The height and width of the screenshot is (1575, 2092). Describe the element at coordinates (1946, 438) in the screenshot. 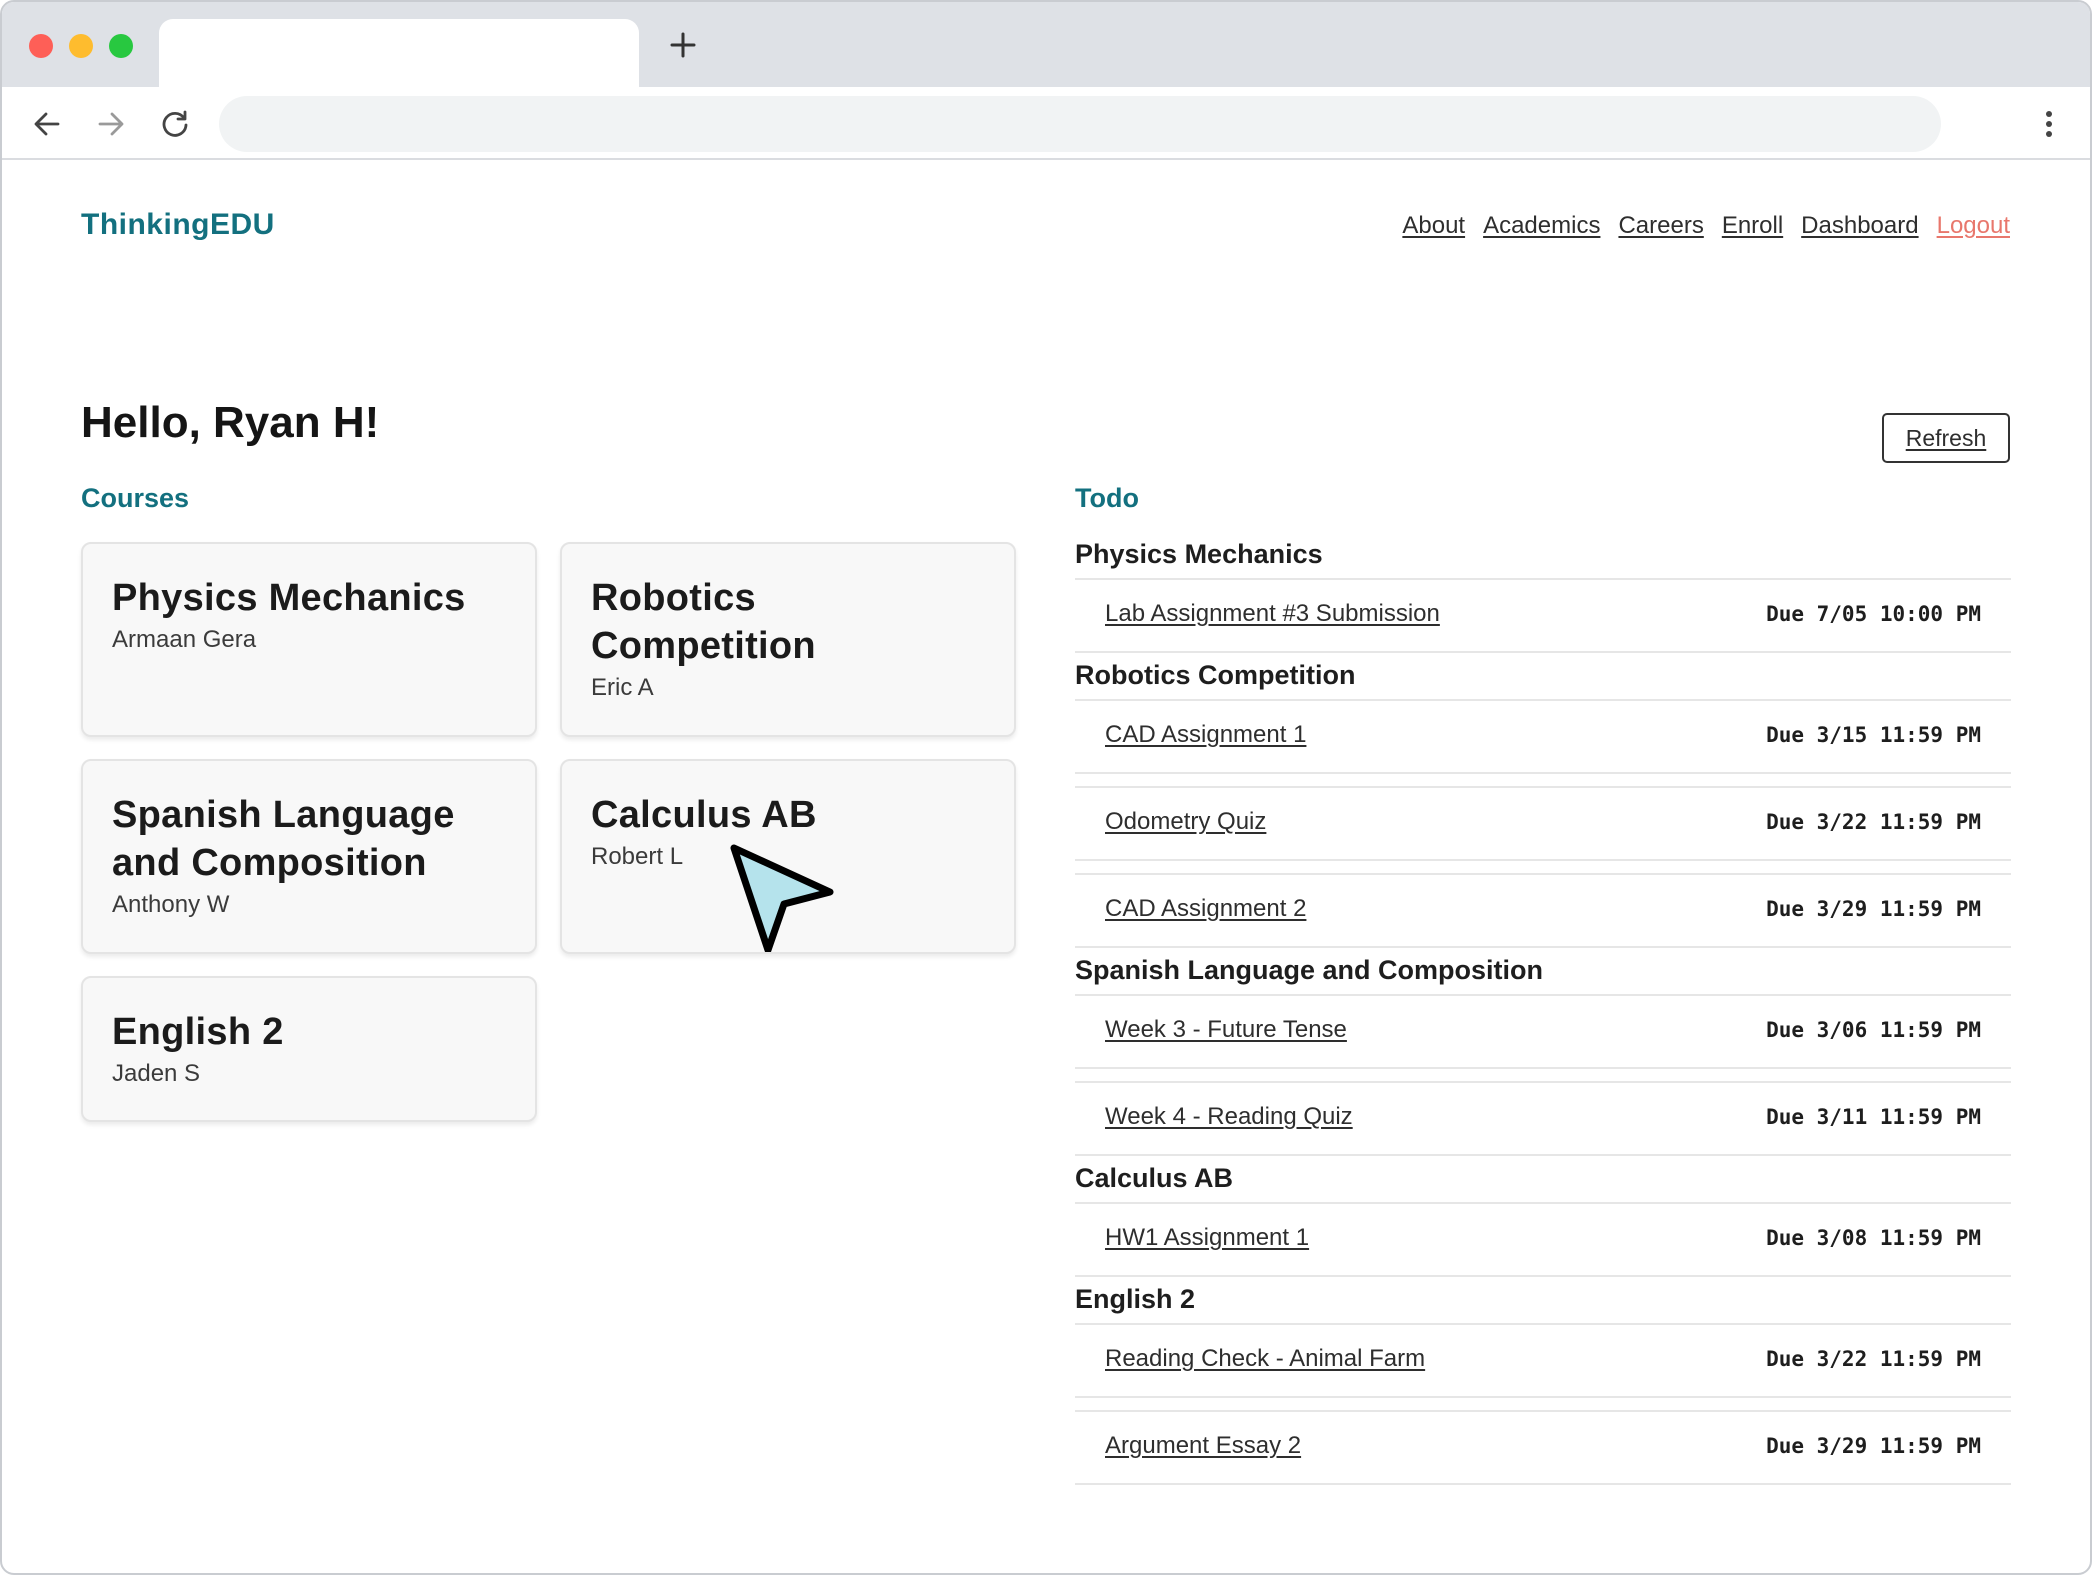

I see `refresh-button: Refresh` at that location.